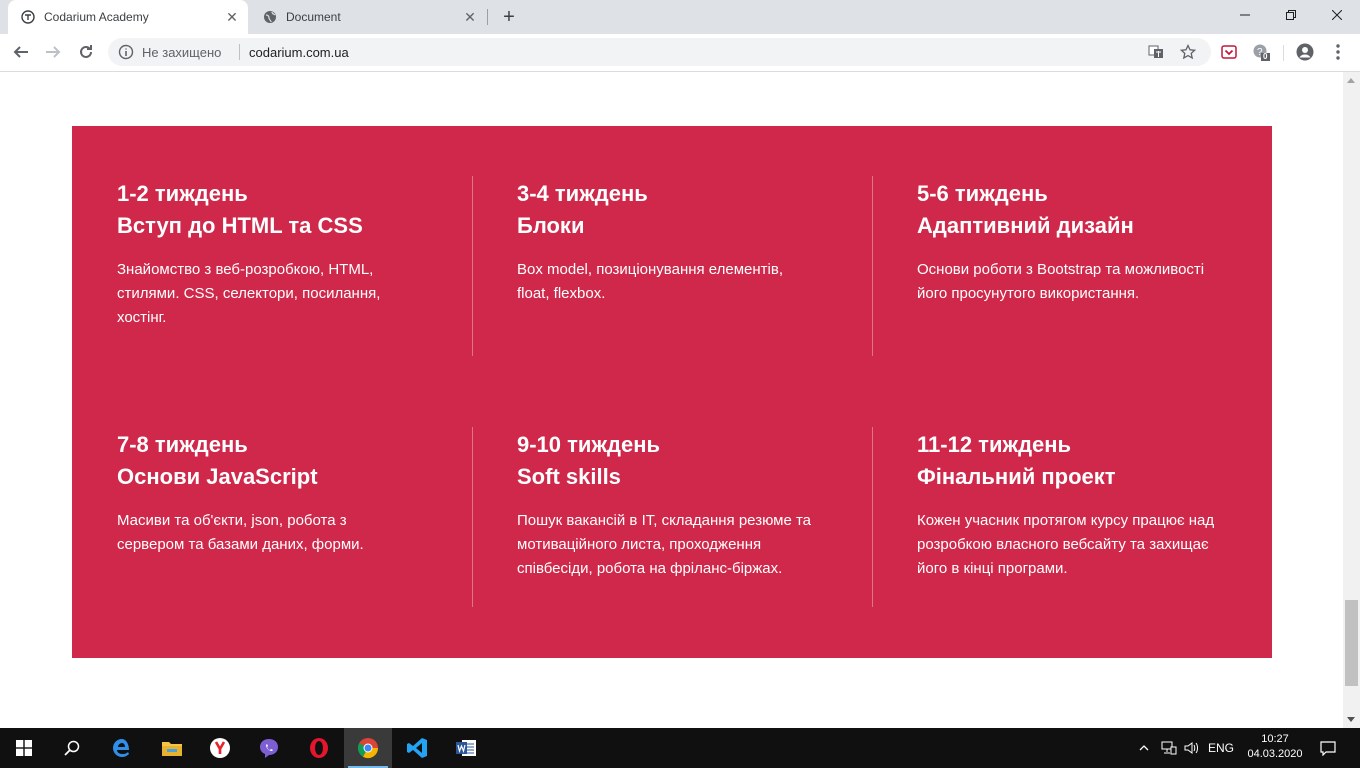 Image resolution: width=1360 pixels, height=768 pixels. Describe the element at coordinates (1283, 53) in the screenshot. I see `toolbar-divider` at that location.